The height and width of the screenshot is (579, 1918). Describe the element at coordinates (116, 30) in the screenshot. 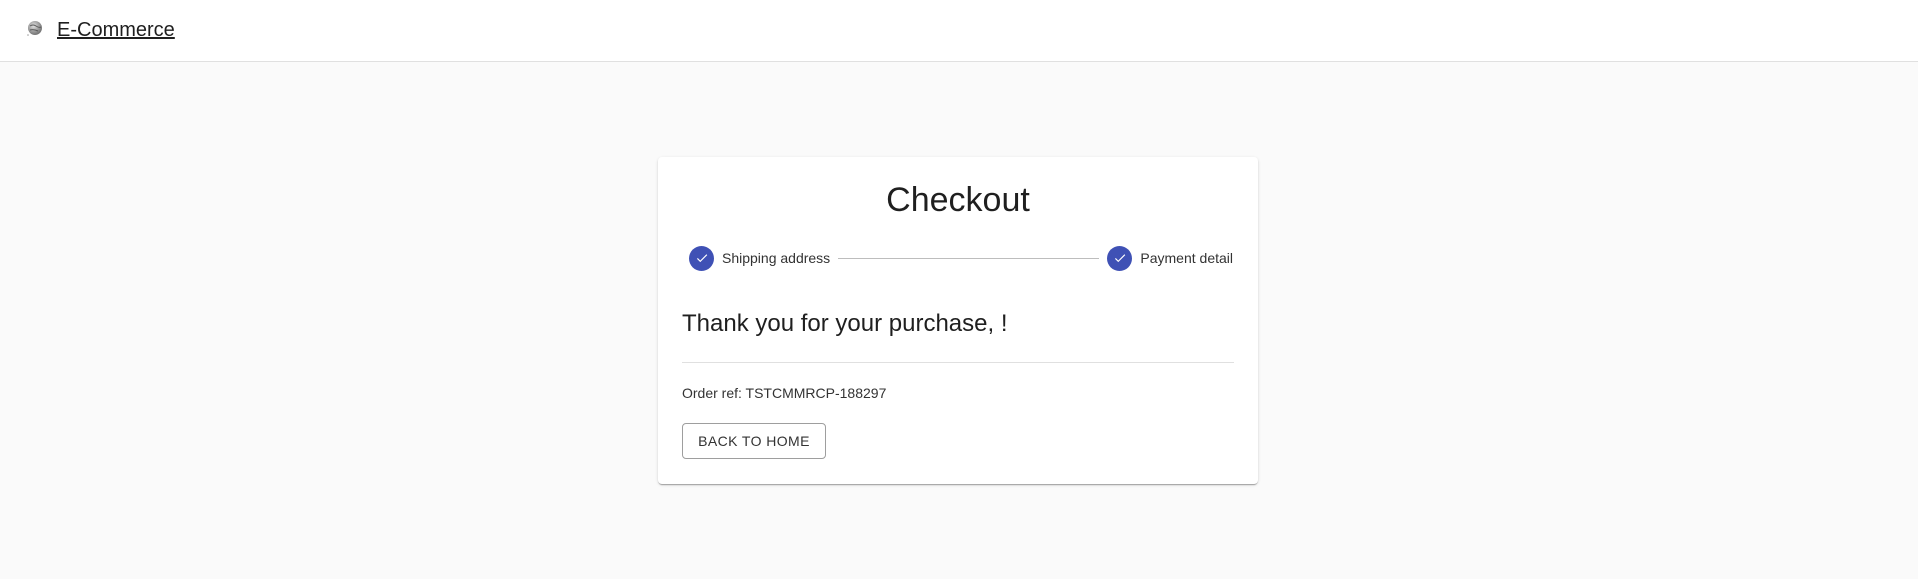

I see `brand-home-link: E-Commerce` at that location.